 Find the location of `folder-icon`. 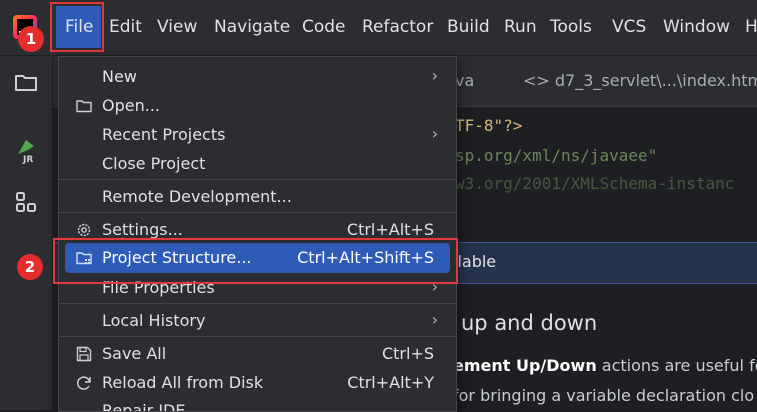

folder-icon is located at coordinates (84, 106).